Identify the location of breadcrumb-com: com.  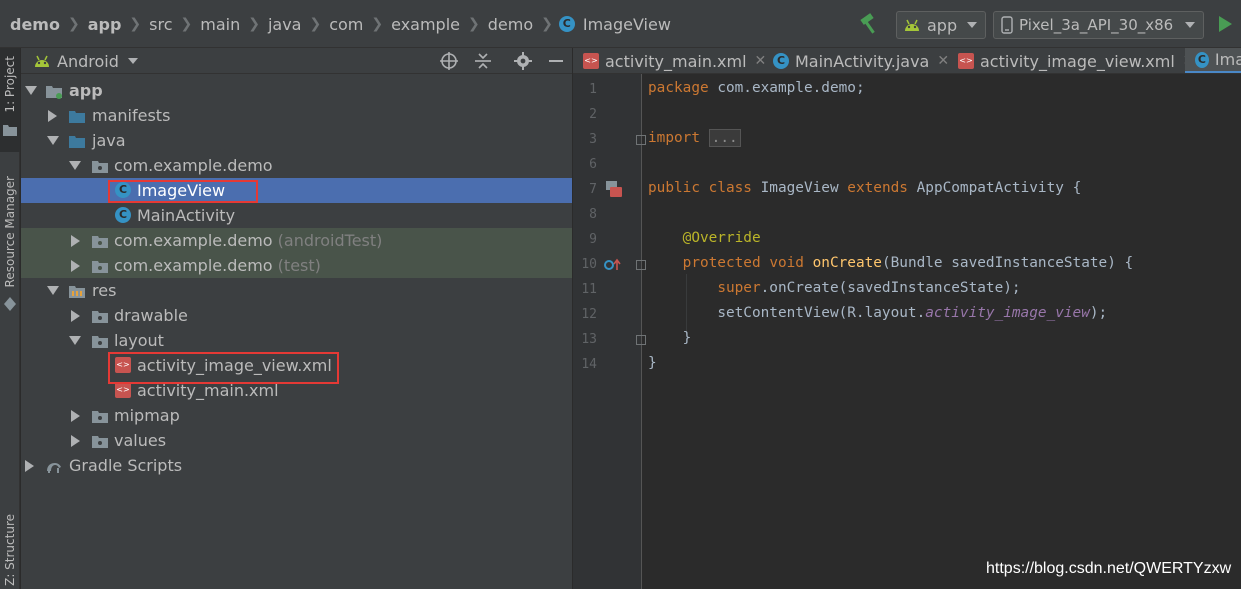
(346, 24).